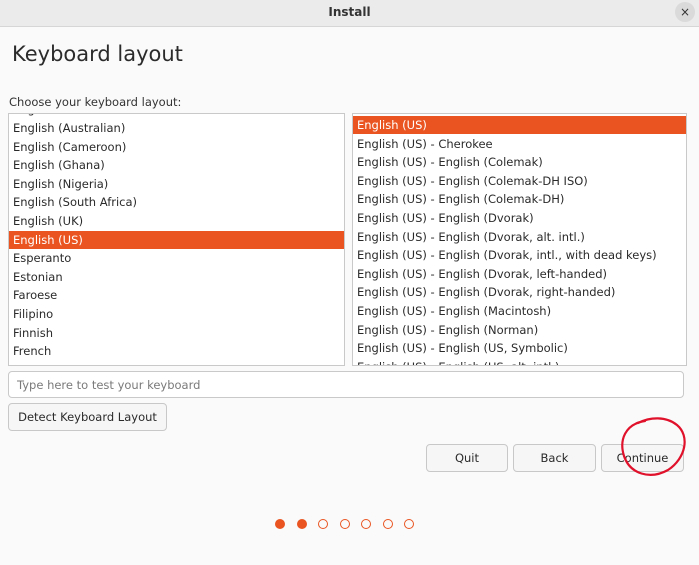  Describe the element at coordinates (176, 333) in the screenshot. I see `list-item: Finnish` at that location.